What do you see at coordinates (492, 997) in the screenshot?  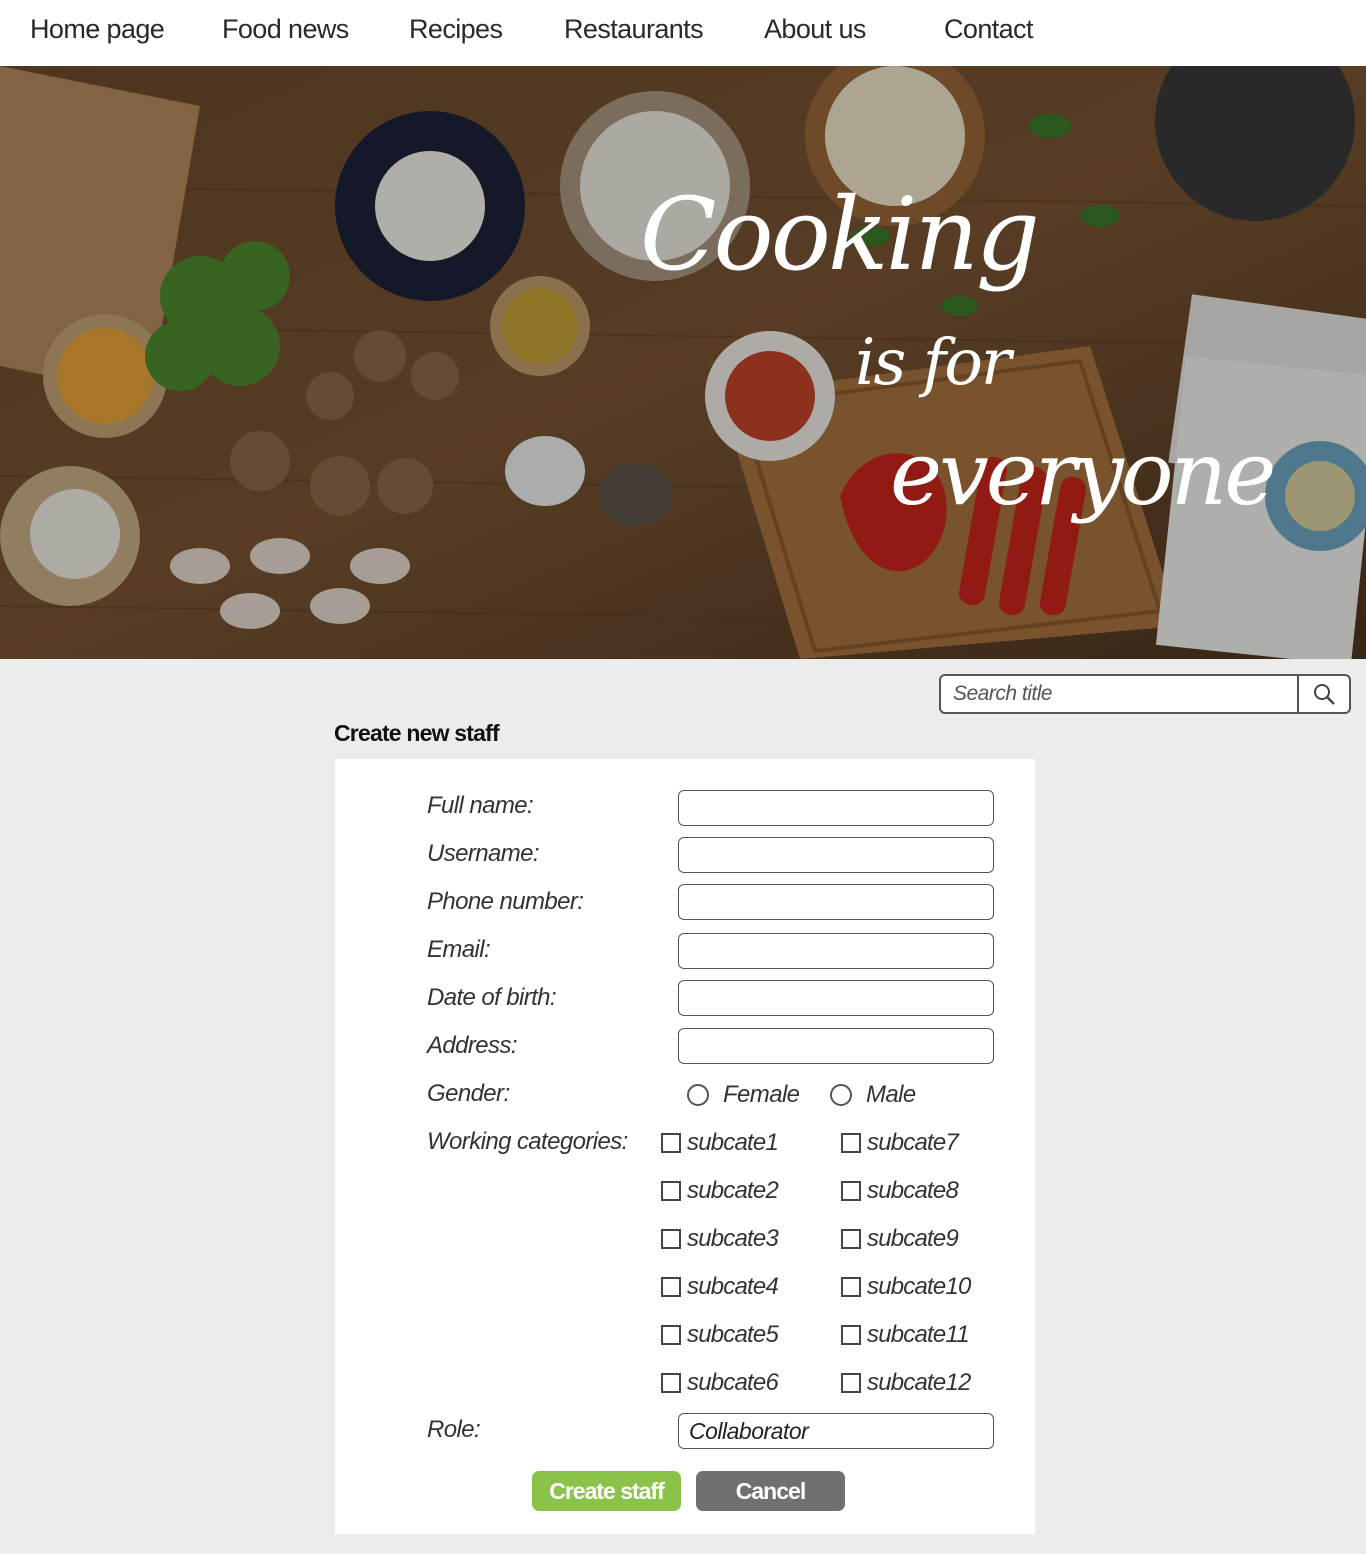 I see `date-of-birth-label: Date of birth:` at bounding box center [492, 997].